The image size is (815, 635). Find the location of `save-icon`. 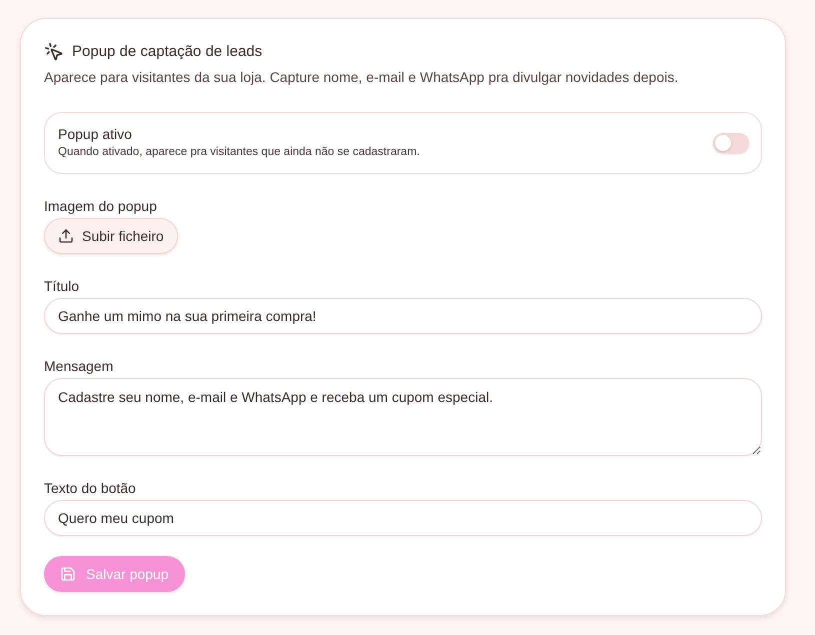

save-icon is located at coordinates (68, 574).